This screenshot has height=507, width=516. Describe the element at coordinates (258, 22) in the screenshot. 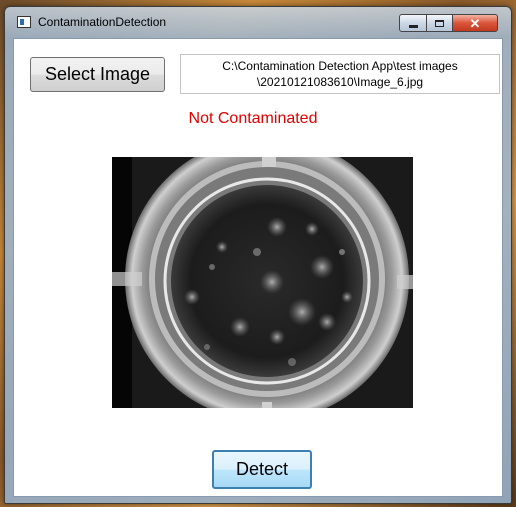

I see `title-bar: ContaminationDetection ✕` at that location.